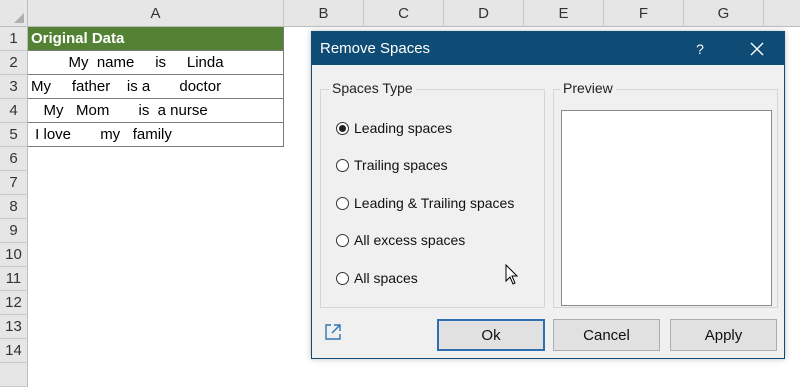 The width and height of the screenshot is (800, 387). I want to click on row-header-13: 13, so click(14, 327).